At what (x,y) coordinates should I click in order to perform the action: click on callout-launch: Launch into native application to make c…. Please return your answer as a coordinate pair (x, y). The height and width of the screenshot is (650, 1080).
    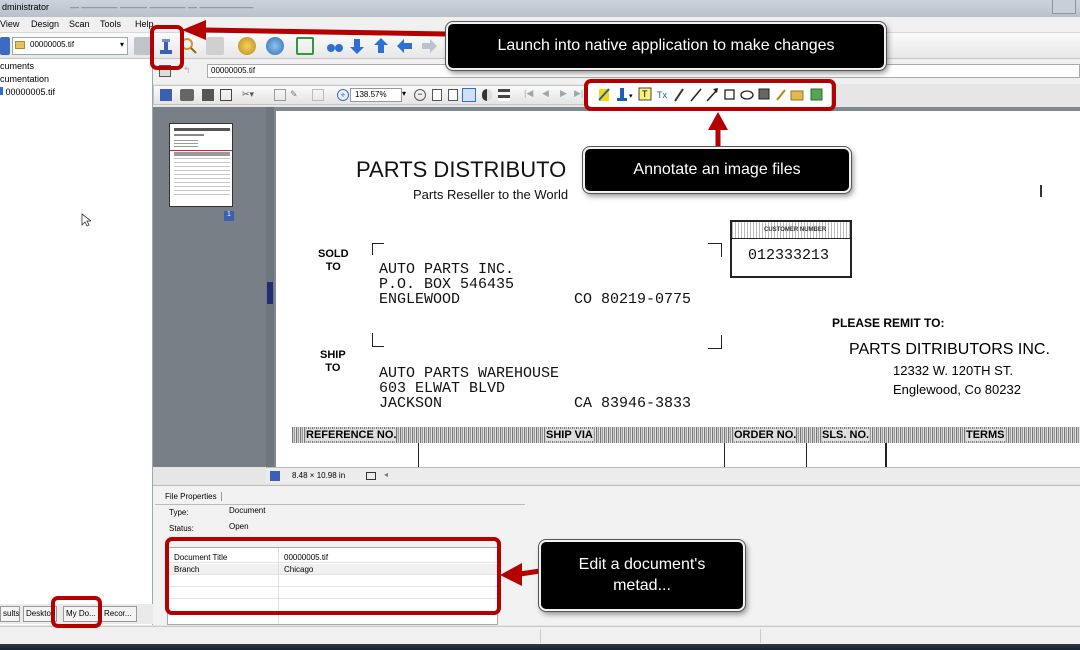
    Looking at the image, I should click on (666, 46).